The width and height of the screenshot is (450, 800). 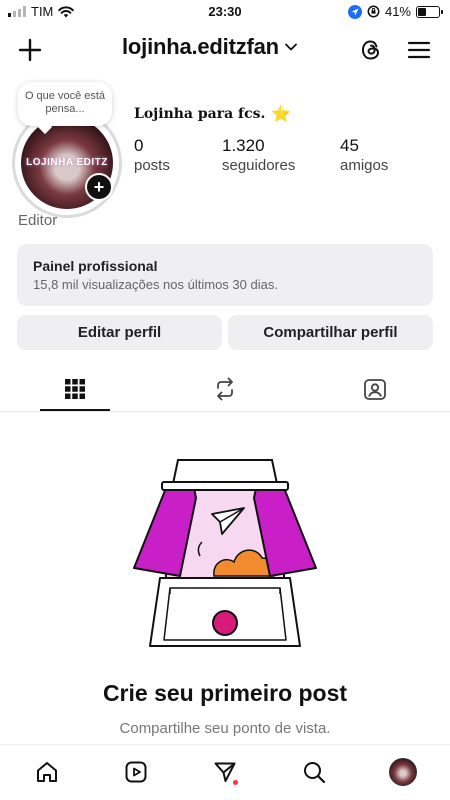 I want to click on stat-followers: 1.320 seguidores, so click(x=258, y=155).